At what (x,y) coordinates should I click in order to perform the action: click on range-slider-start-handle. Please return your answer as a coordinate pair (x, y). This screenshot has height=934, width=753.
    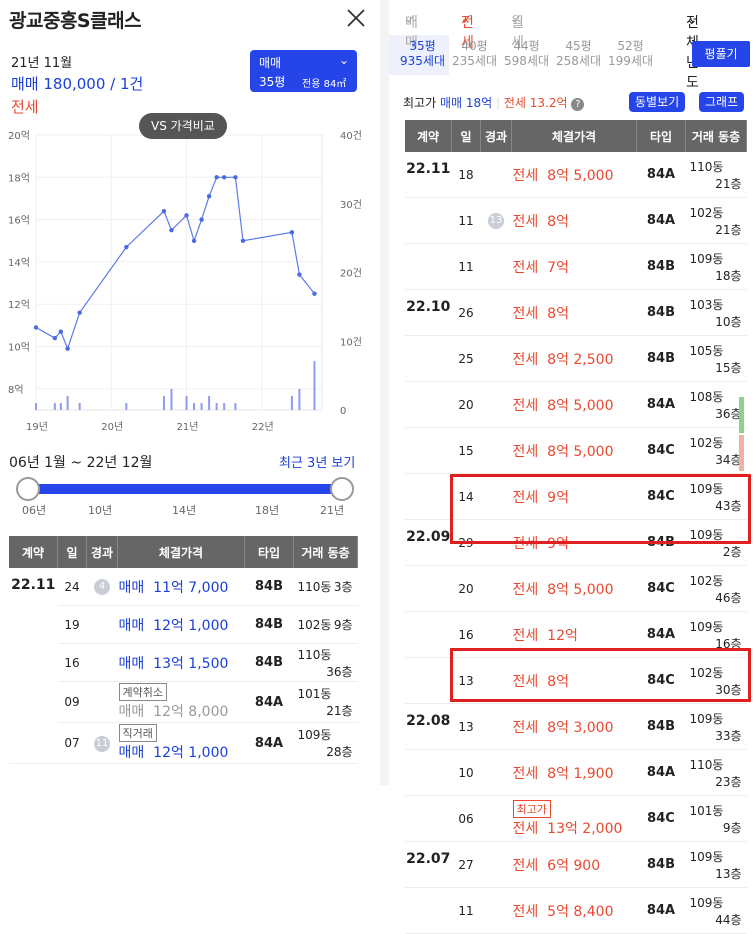
    Looking at the image, I should click on (28, 489).